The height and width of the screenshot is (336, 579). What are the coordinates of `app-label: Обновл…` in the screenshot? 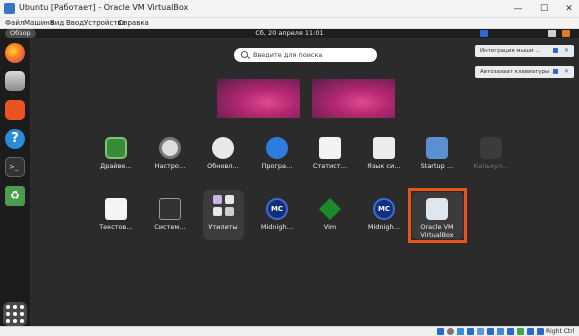 It's located at (223, 166).